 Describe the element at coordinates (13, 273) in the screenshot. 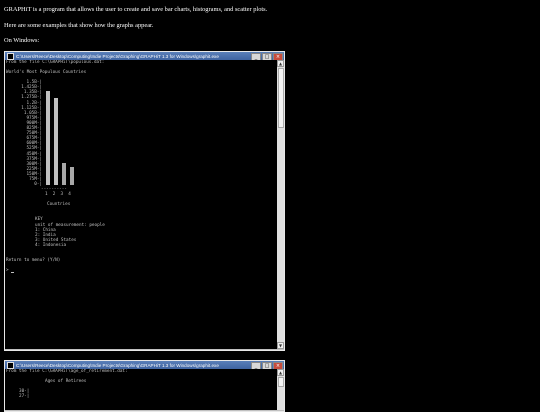

I see `text-cursor` at that location.